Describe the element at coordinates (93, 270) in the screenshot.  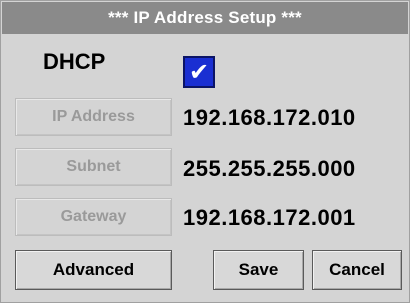
I see `advanced-button: Advanced` at that location.